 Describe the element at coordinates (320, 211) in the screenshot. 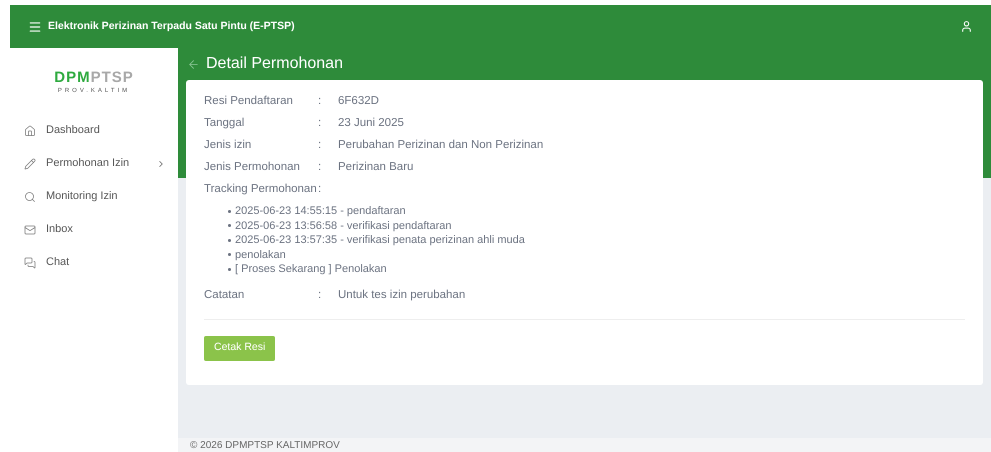

I see `tracking-entry: 2025-06-23 14:55:15 - pendaftaran` at that location.